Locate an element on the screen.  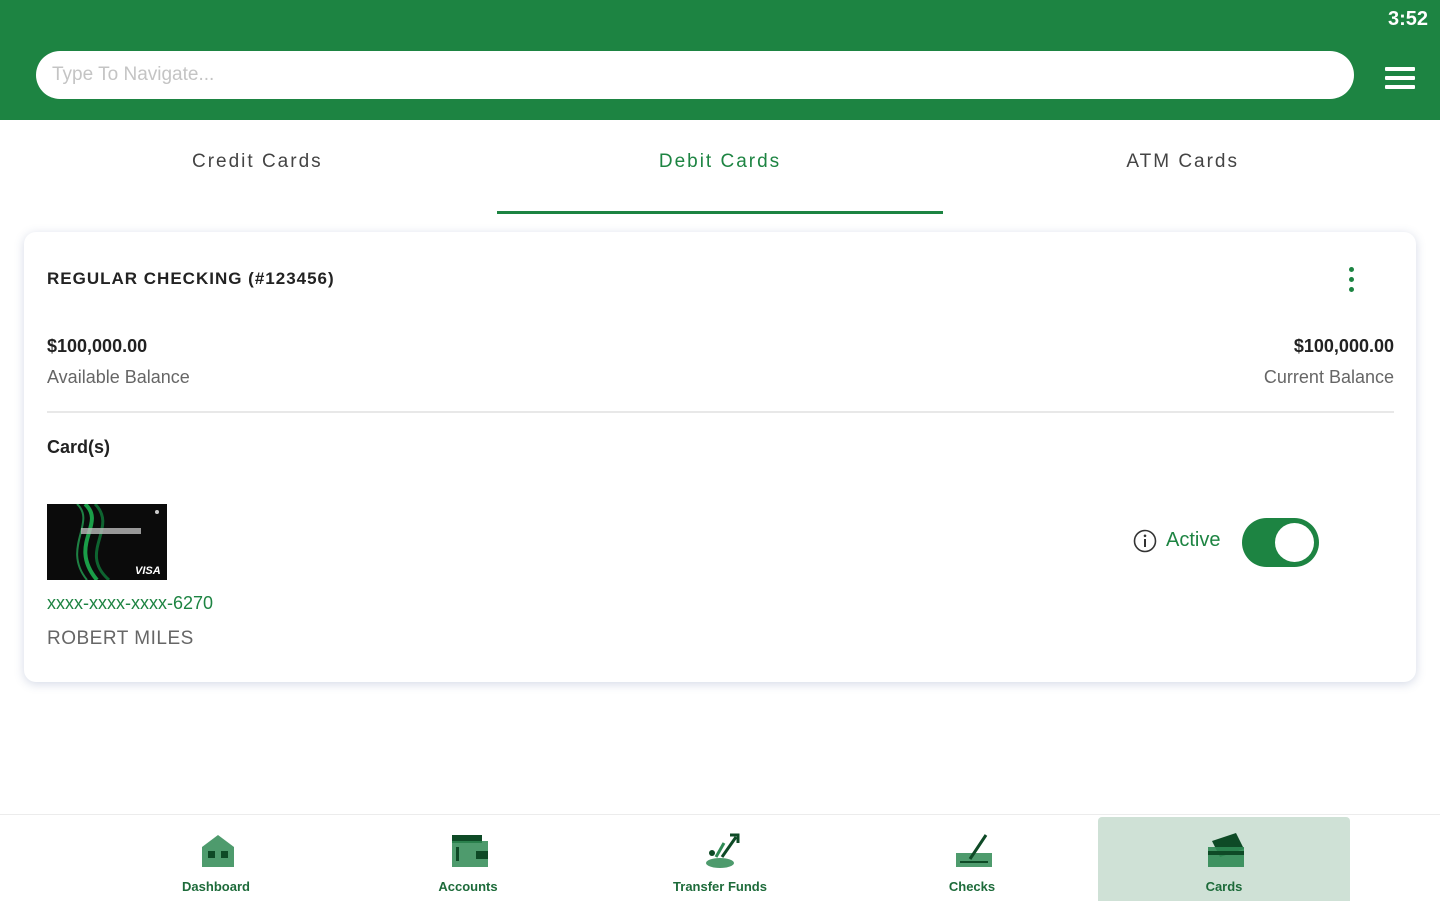
nav-dashboard-label: Dashboard is located at coordinates (216, 886).